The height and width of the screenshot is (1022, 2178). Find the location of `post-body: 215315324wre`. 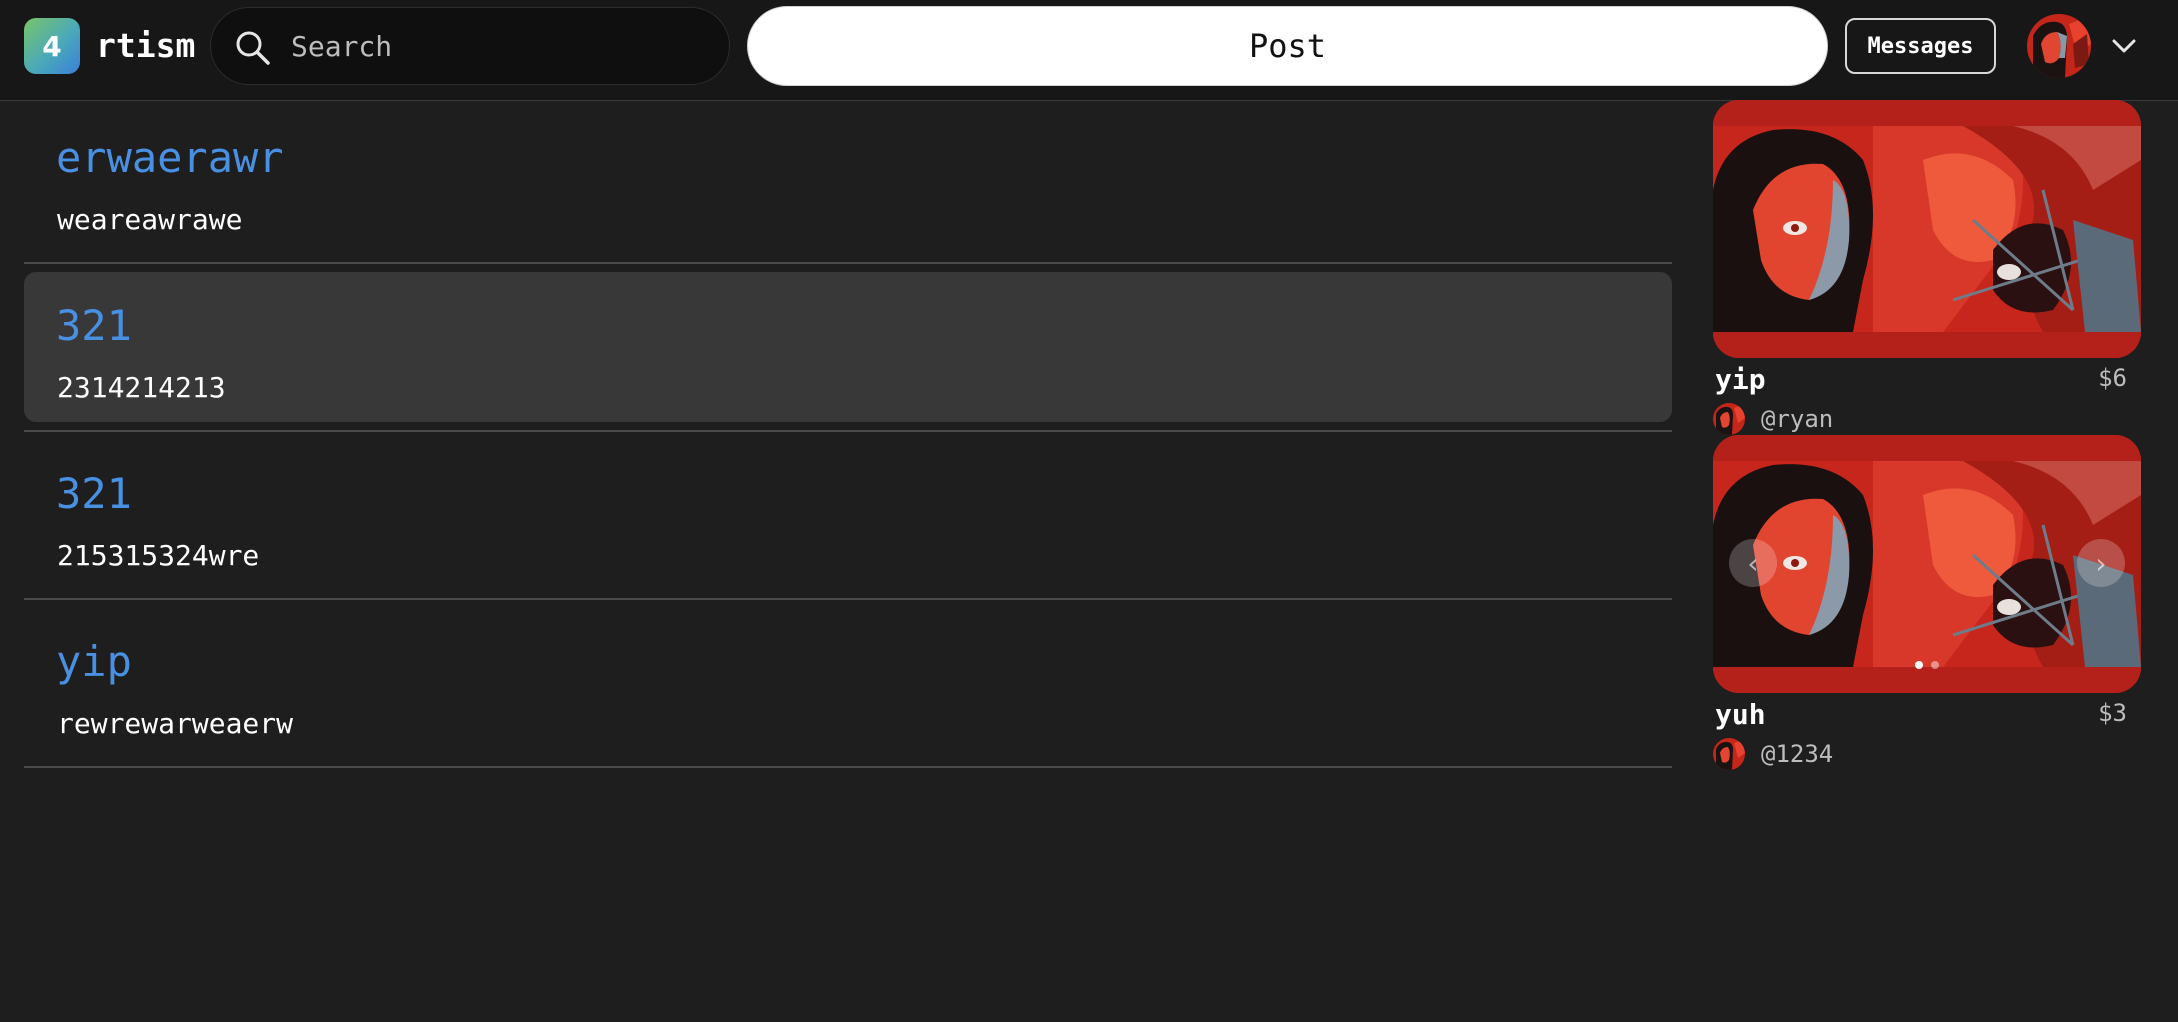

post-body: 215315324wre is located at coordinates (158, 555).